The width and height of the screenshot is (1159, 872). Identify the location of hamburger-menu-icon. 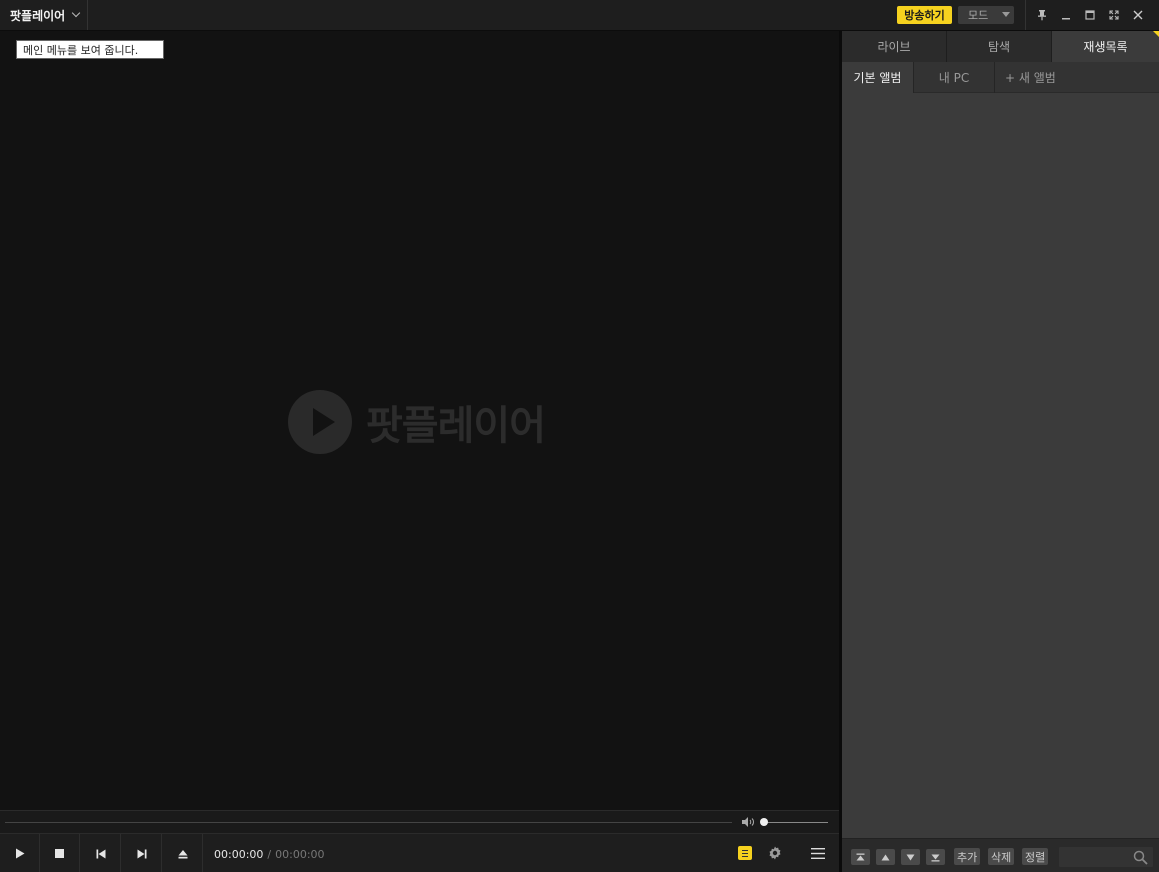
(818, 853).